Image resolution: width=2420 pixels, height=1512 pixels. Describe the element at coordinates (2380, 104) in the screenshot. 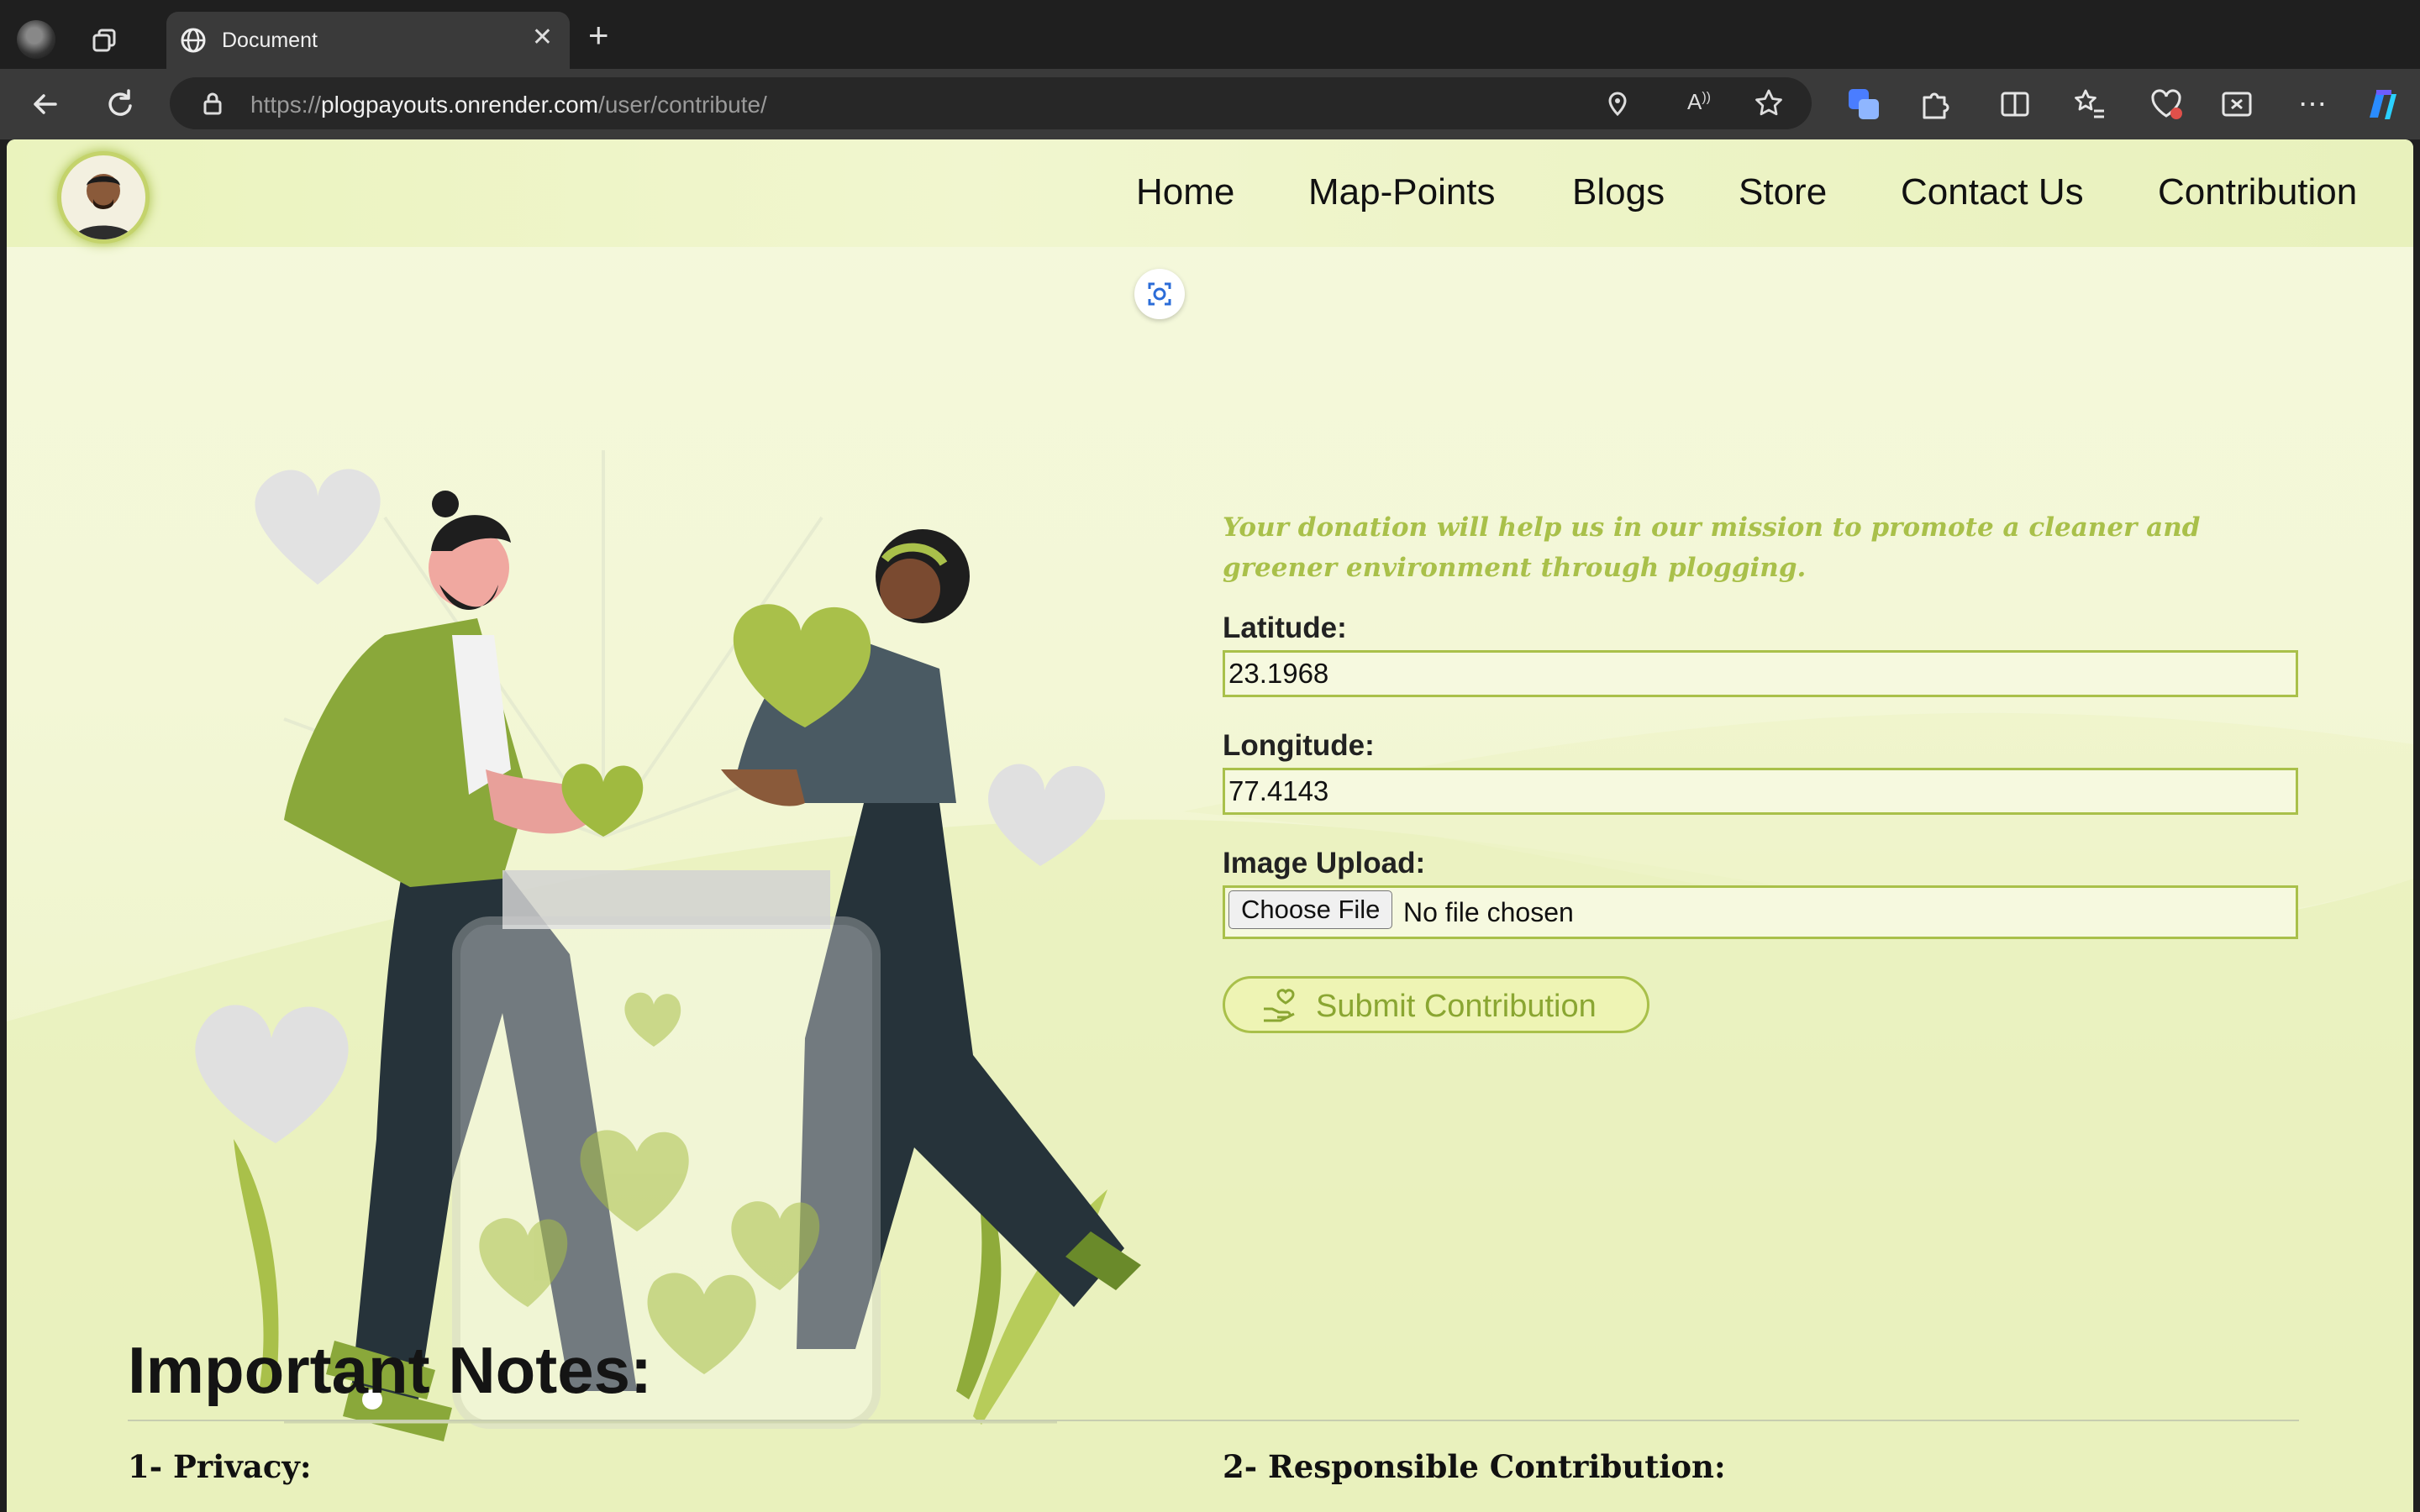

I see `copilot-icon` at that location.